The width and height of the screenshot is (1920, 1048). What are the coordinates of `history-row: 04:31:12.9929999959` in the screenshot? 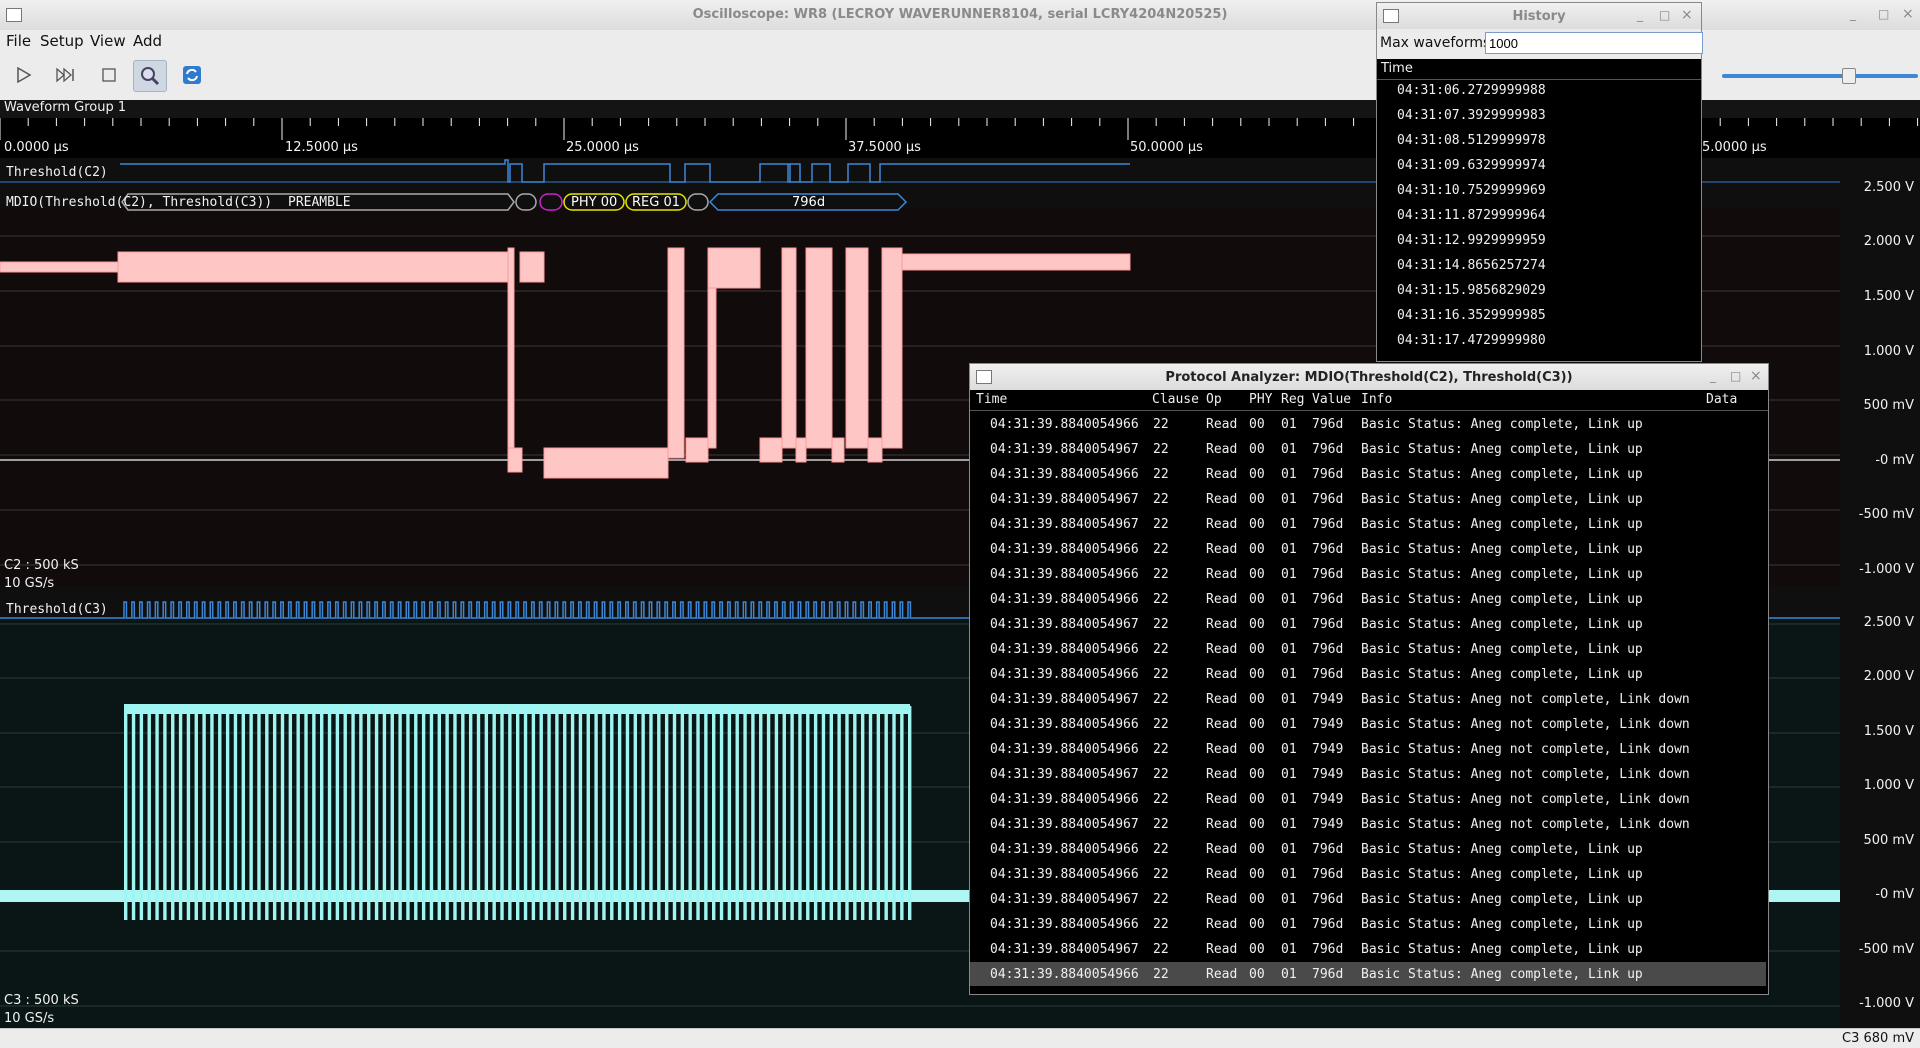 It's located at (1471, 240).